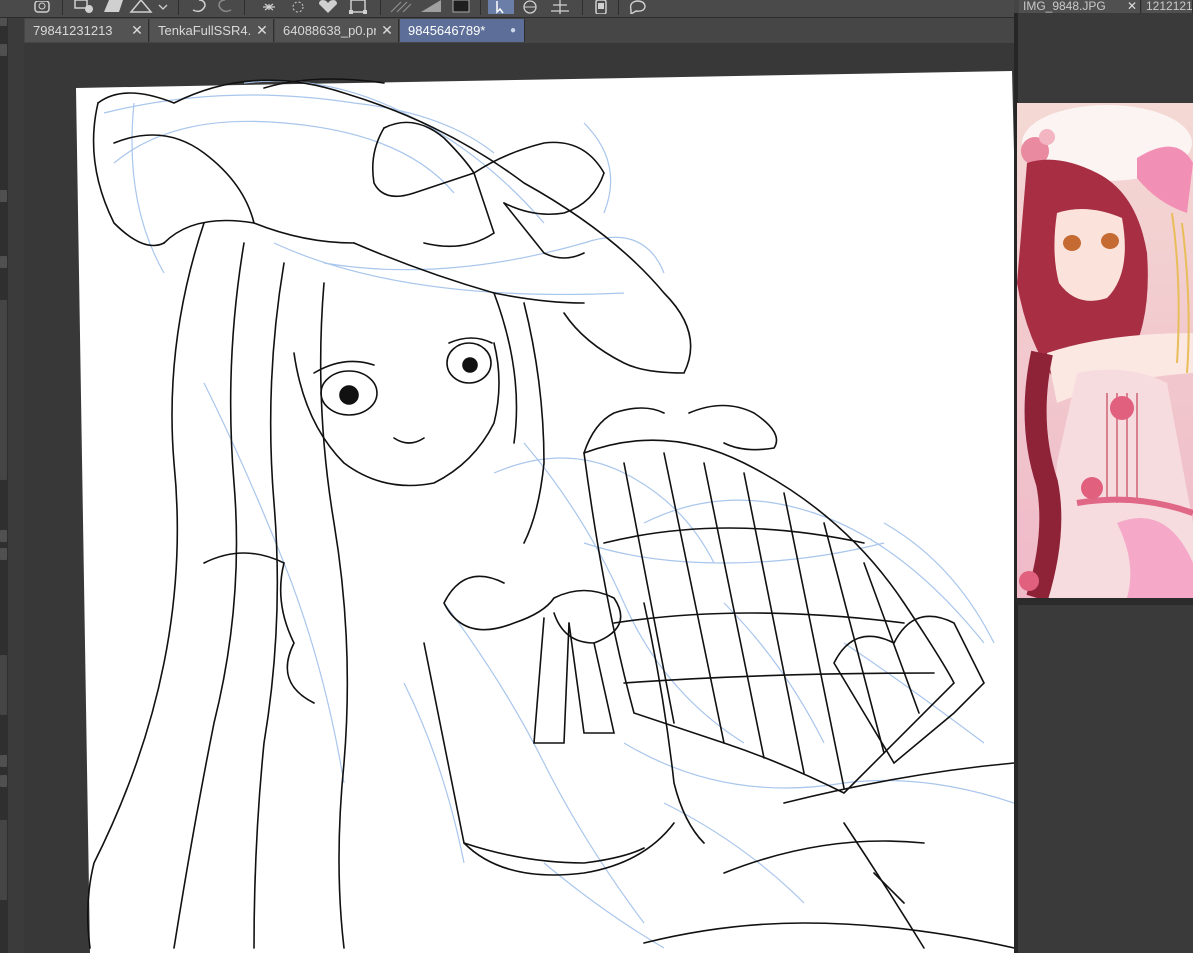 The image size is (1193, 953). What do you see at coordinates (113, 7) in the screenshot?
I see `bucket-icon` at bounding box center [113, 7].